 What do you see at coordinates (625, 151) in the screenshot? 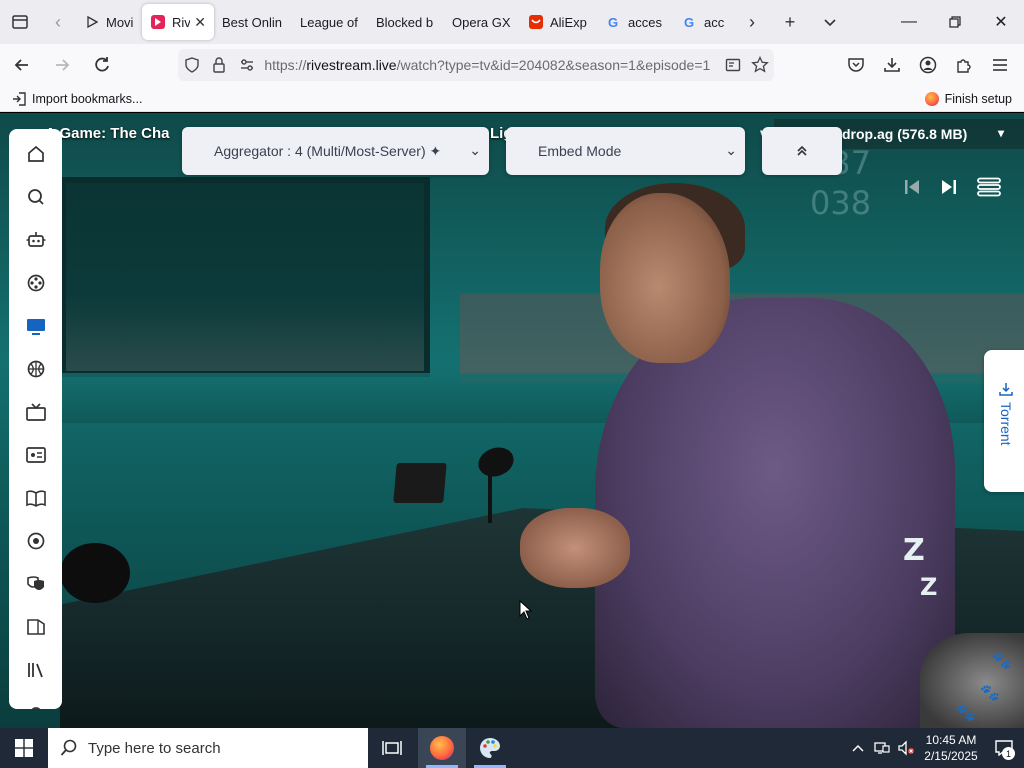
I see `embed-mode-select: Embed Mode ⌄` at bounding box center [625, 151].